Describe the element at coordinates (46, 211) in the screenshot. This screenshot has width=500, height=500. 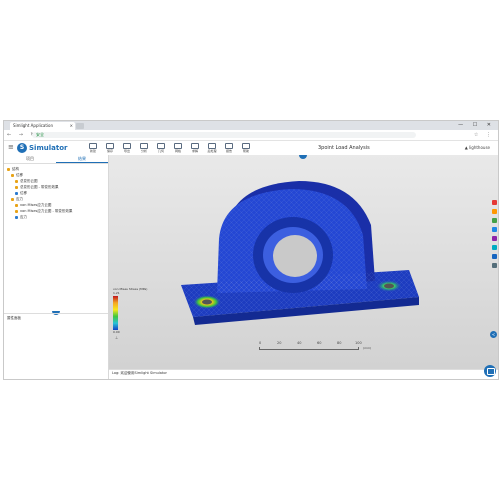
I see `tree-item-label: von Mises应力云图 - 带变形效果` at that location.